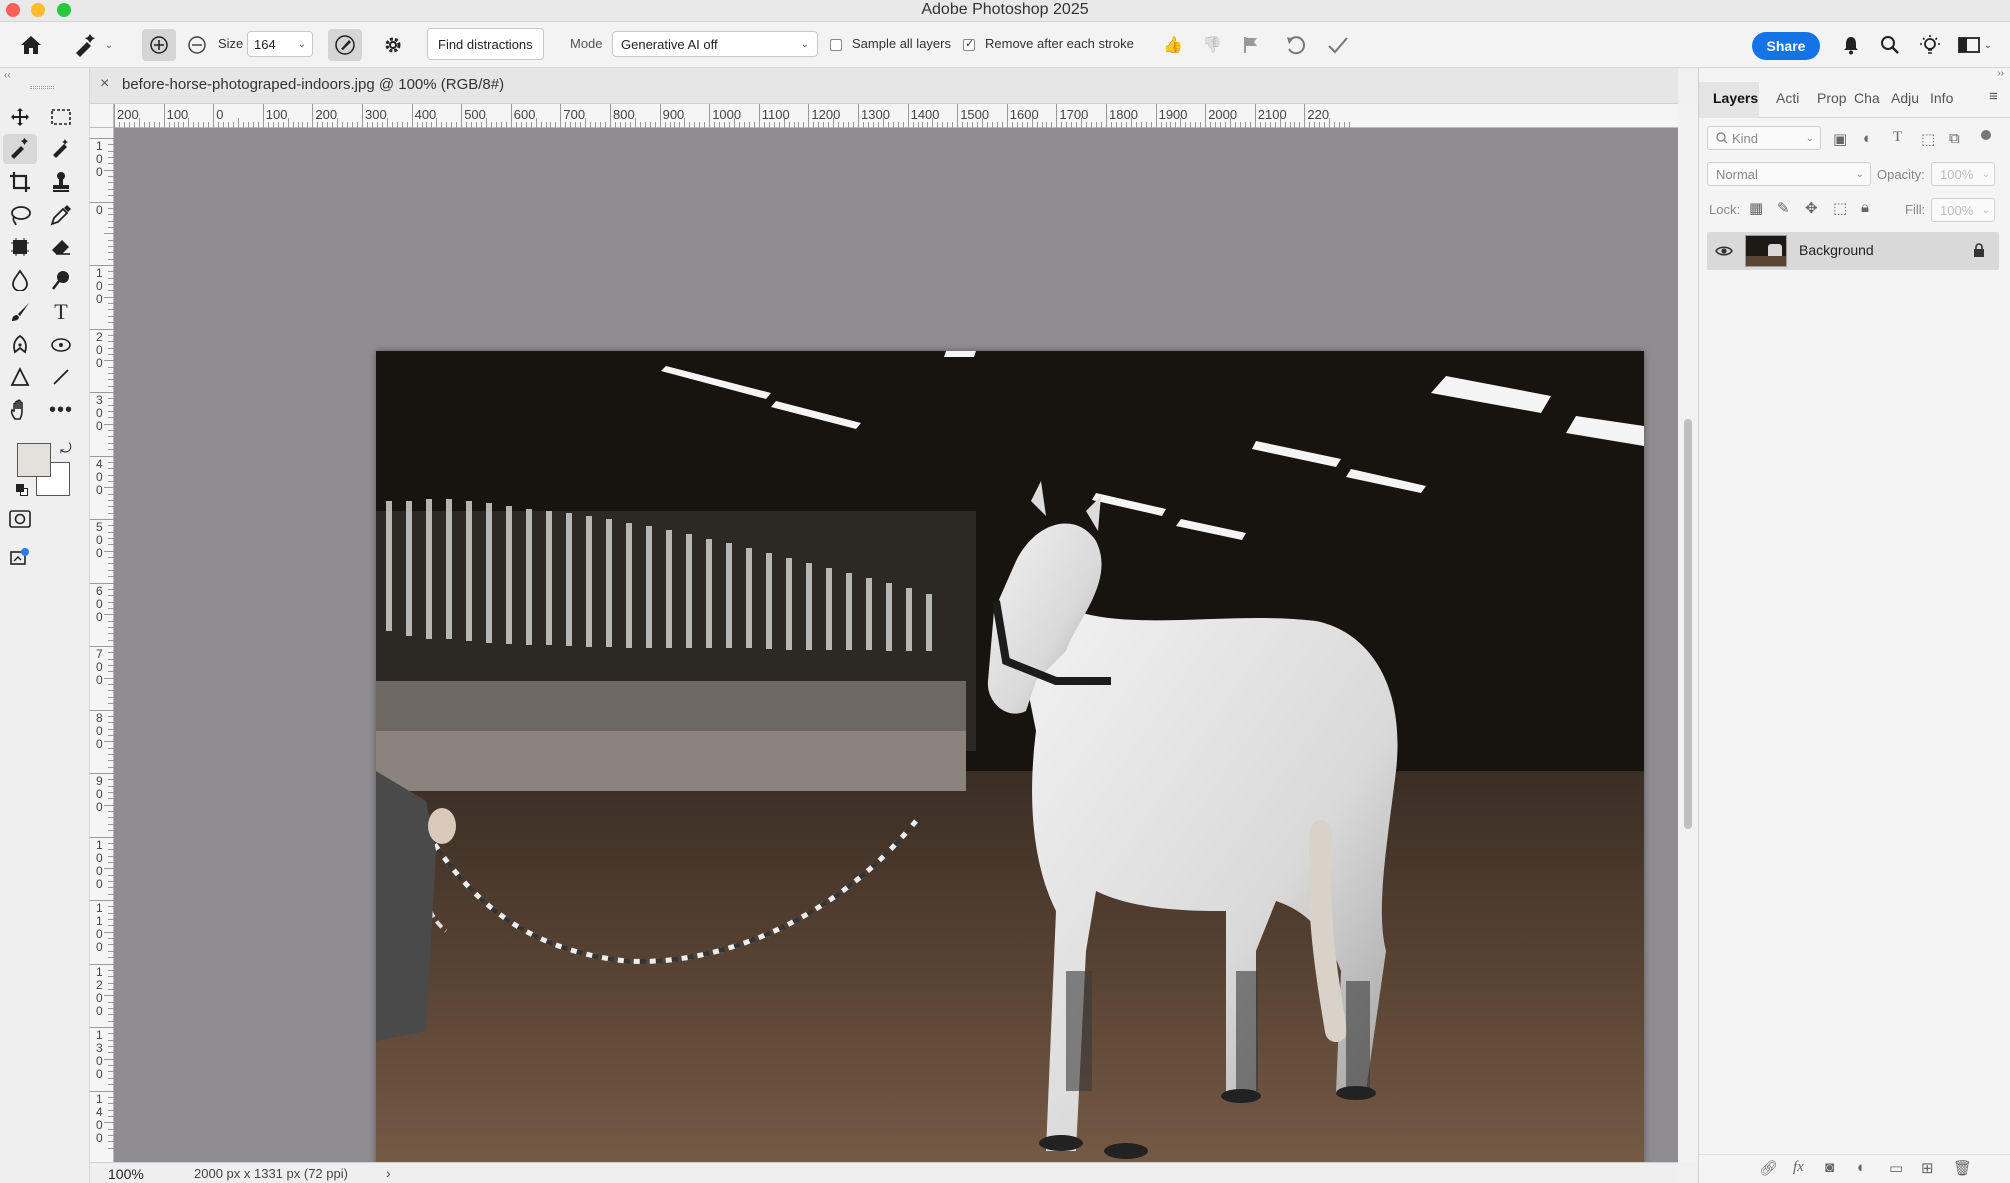 This screenshot has width=2010, height=1183. What do you see at coordinates (1789, 174) in the screenshot?
I see `blend-mode-select: Normal ⌄` at bounding box center [1789, 174].